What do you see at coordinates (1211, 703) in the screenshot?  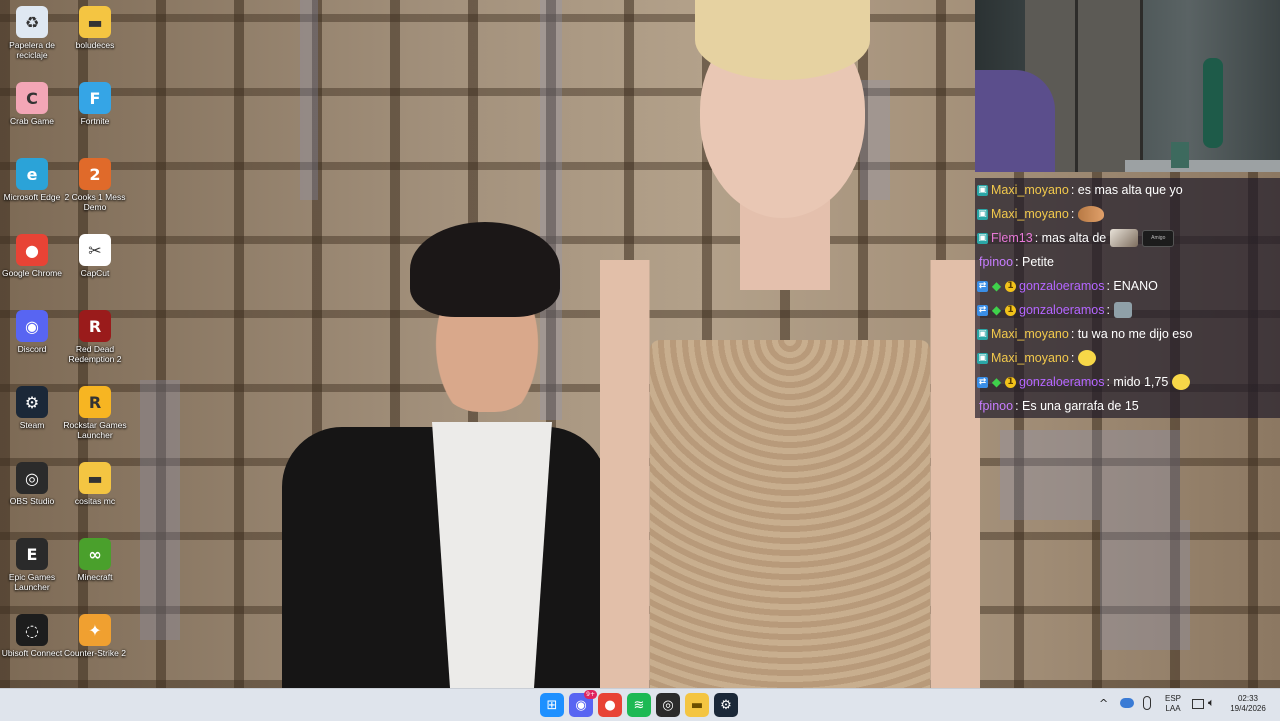 I see `volume-icon: 🔈︎` at bounding box center [1211, 703].